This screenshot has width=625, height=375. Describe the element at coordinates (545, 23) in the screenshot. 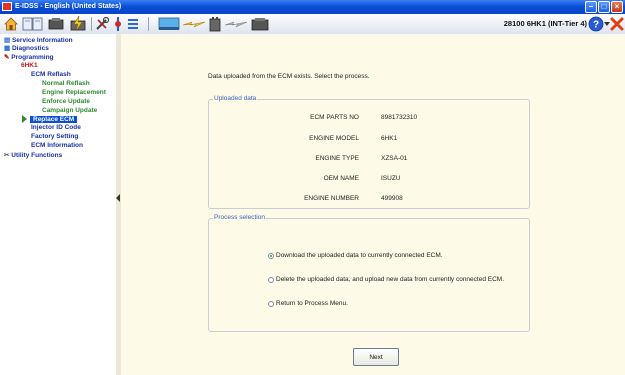

I see `vehicle-info: 28100 6HK1 (INT-Tier 4)` at that location.